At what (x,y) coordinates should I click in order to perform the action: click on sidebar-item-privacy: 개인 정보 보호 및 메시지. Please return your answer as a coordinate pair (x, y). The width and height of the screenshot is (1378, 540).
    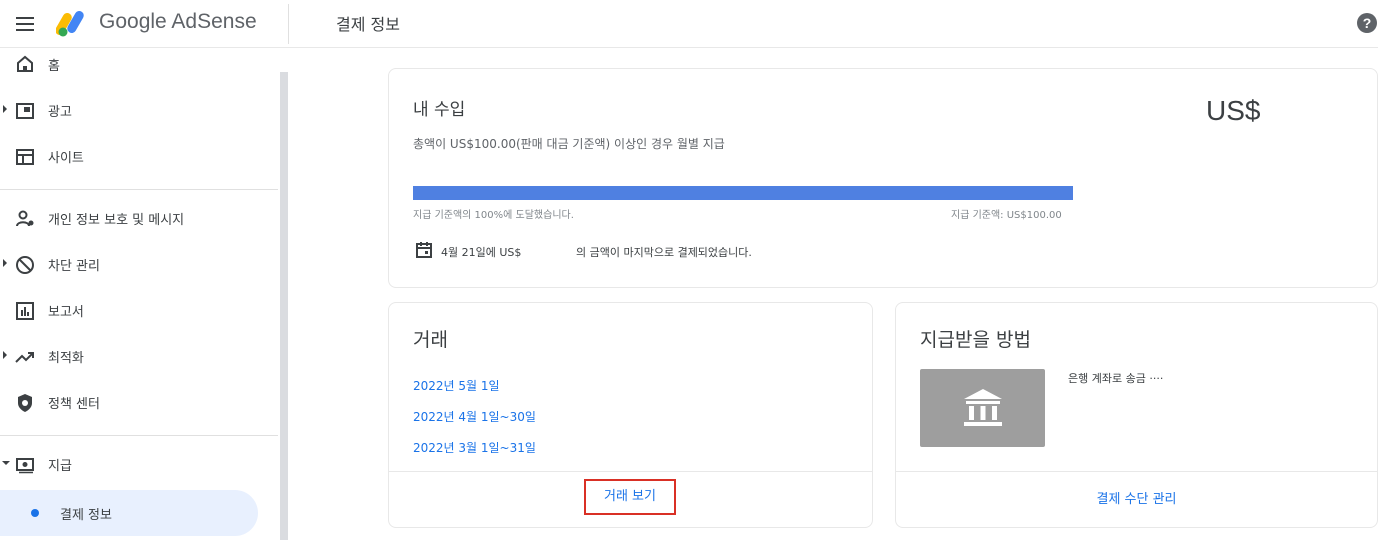
    Looking at the image, I should click on (139, 218).